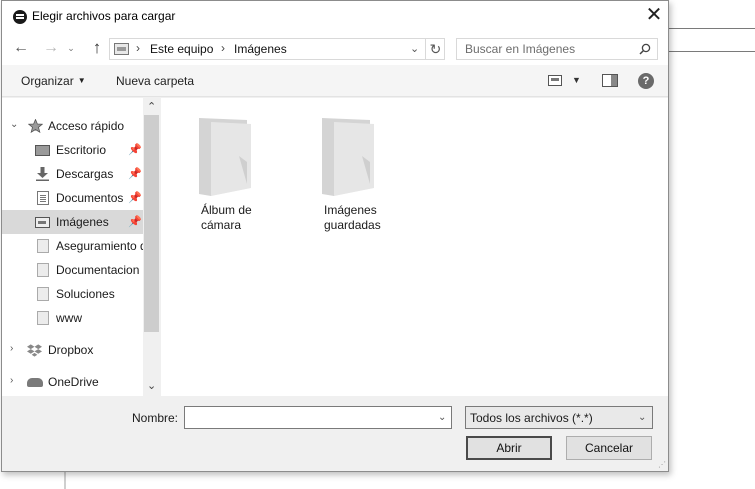 This screenshot has width=755, height=489. I want to click on document-icon, so click(43, 198).